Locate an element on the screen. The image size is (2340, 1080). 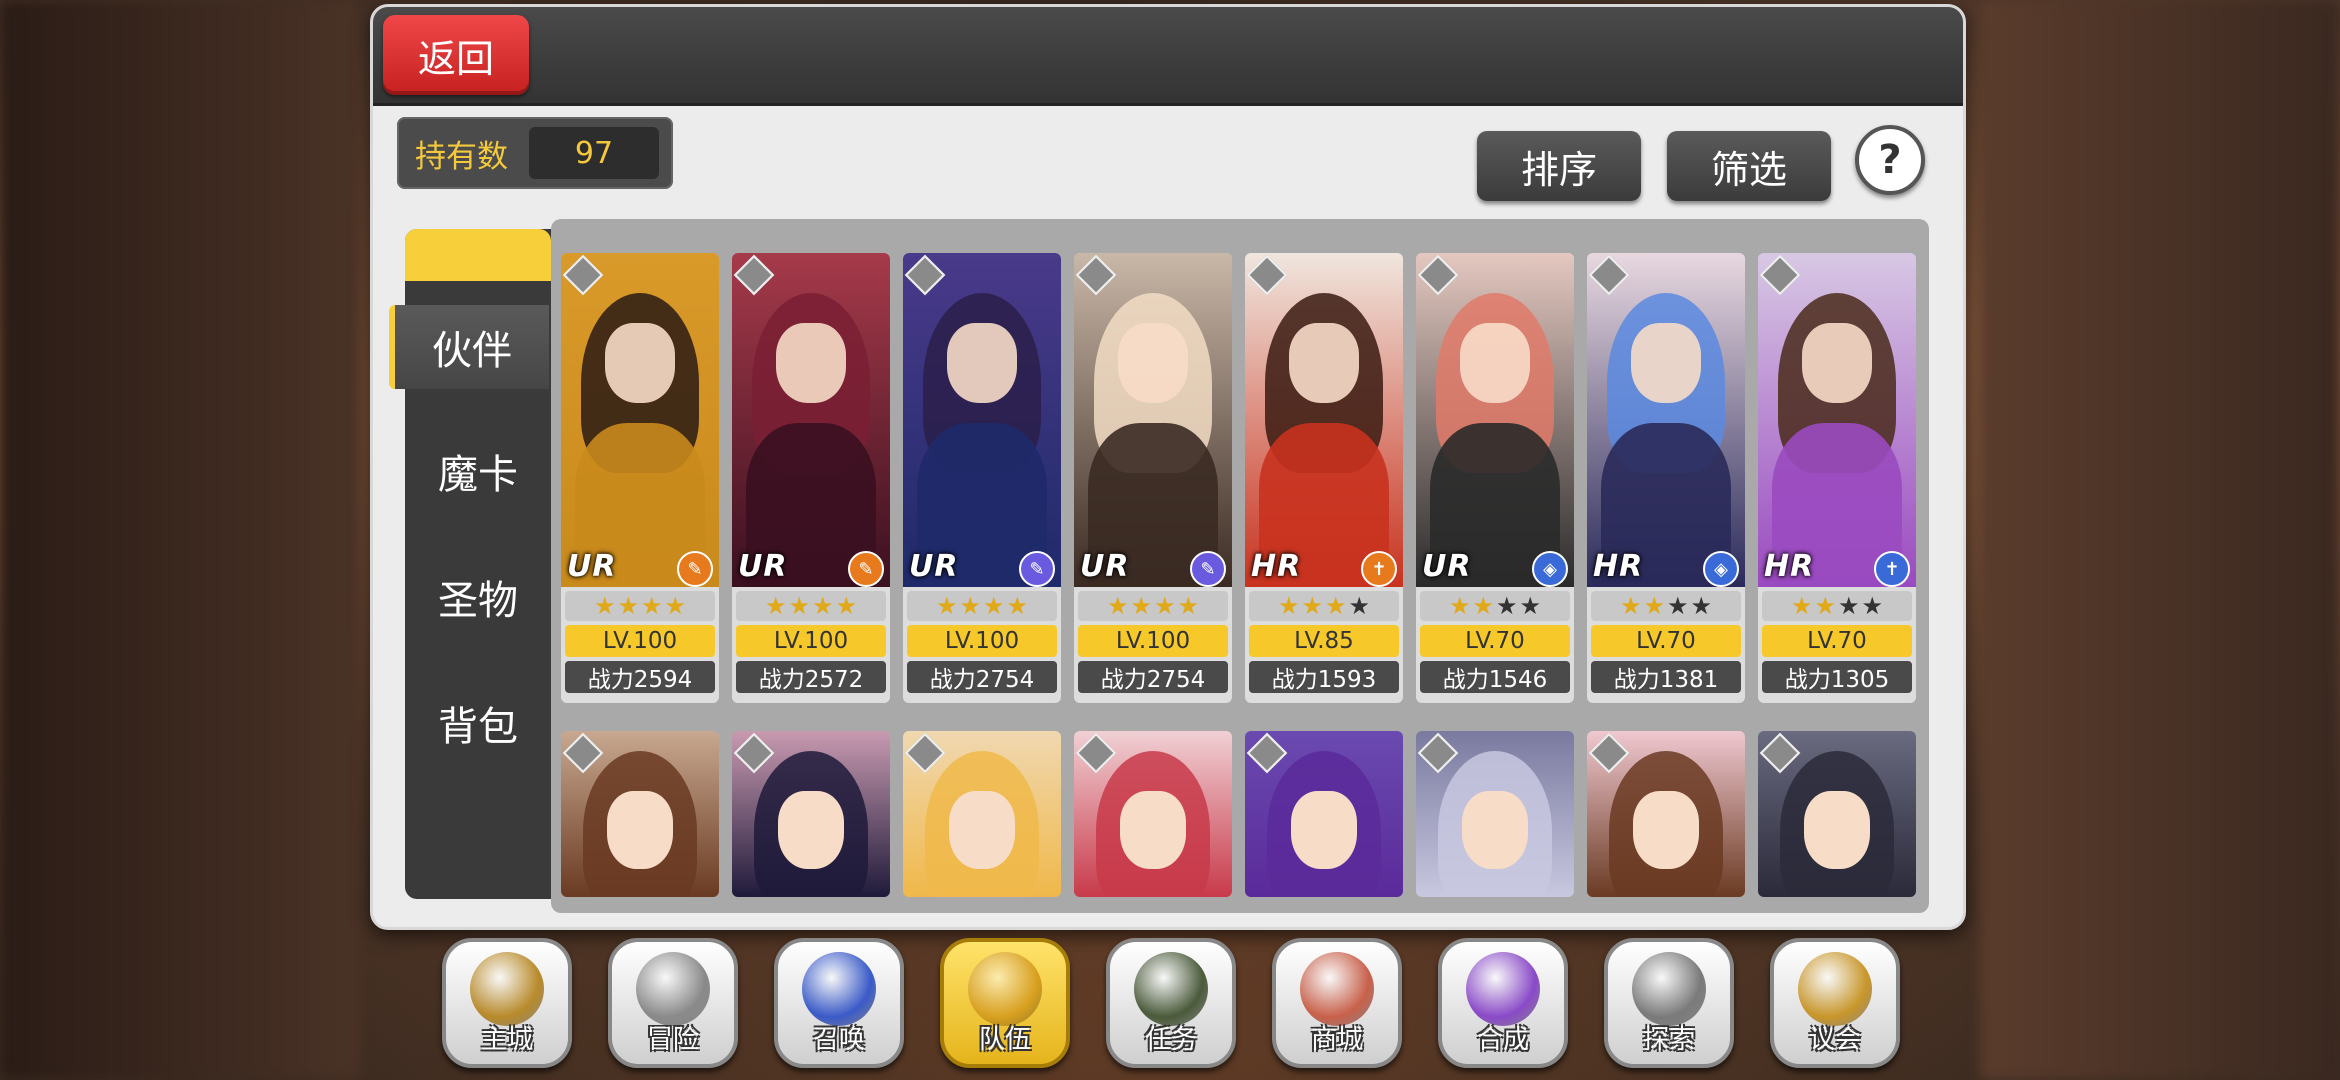
back-button: 返回 is located at coordinates (456, 55).